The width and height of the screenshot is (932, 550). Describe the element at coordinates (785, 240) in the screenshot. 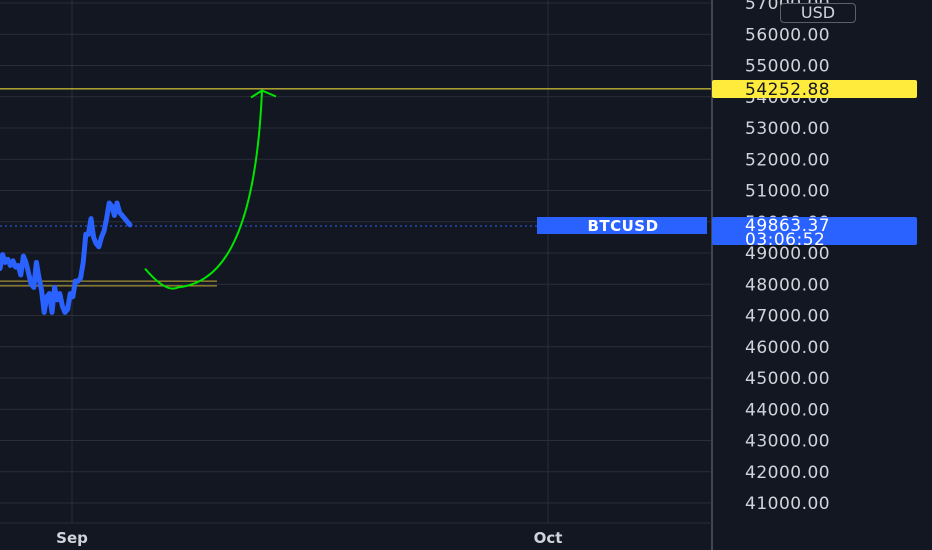

I see `bar-countdown: 03:06:52` at that location.